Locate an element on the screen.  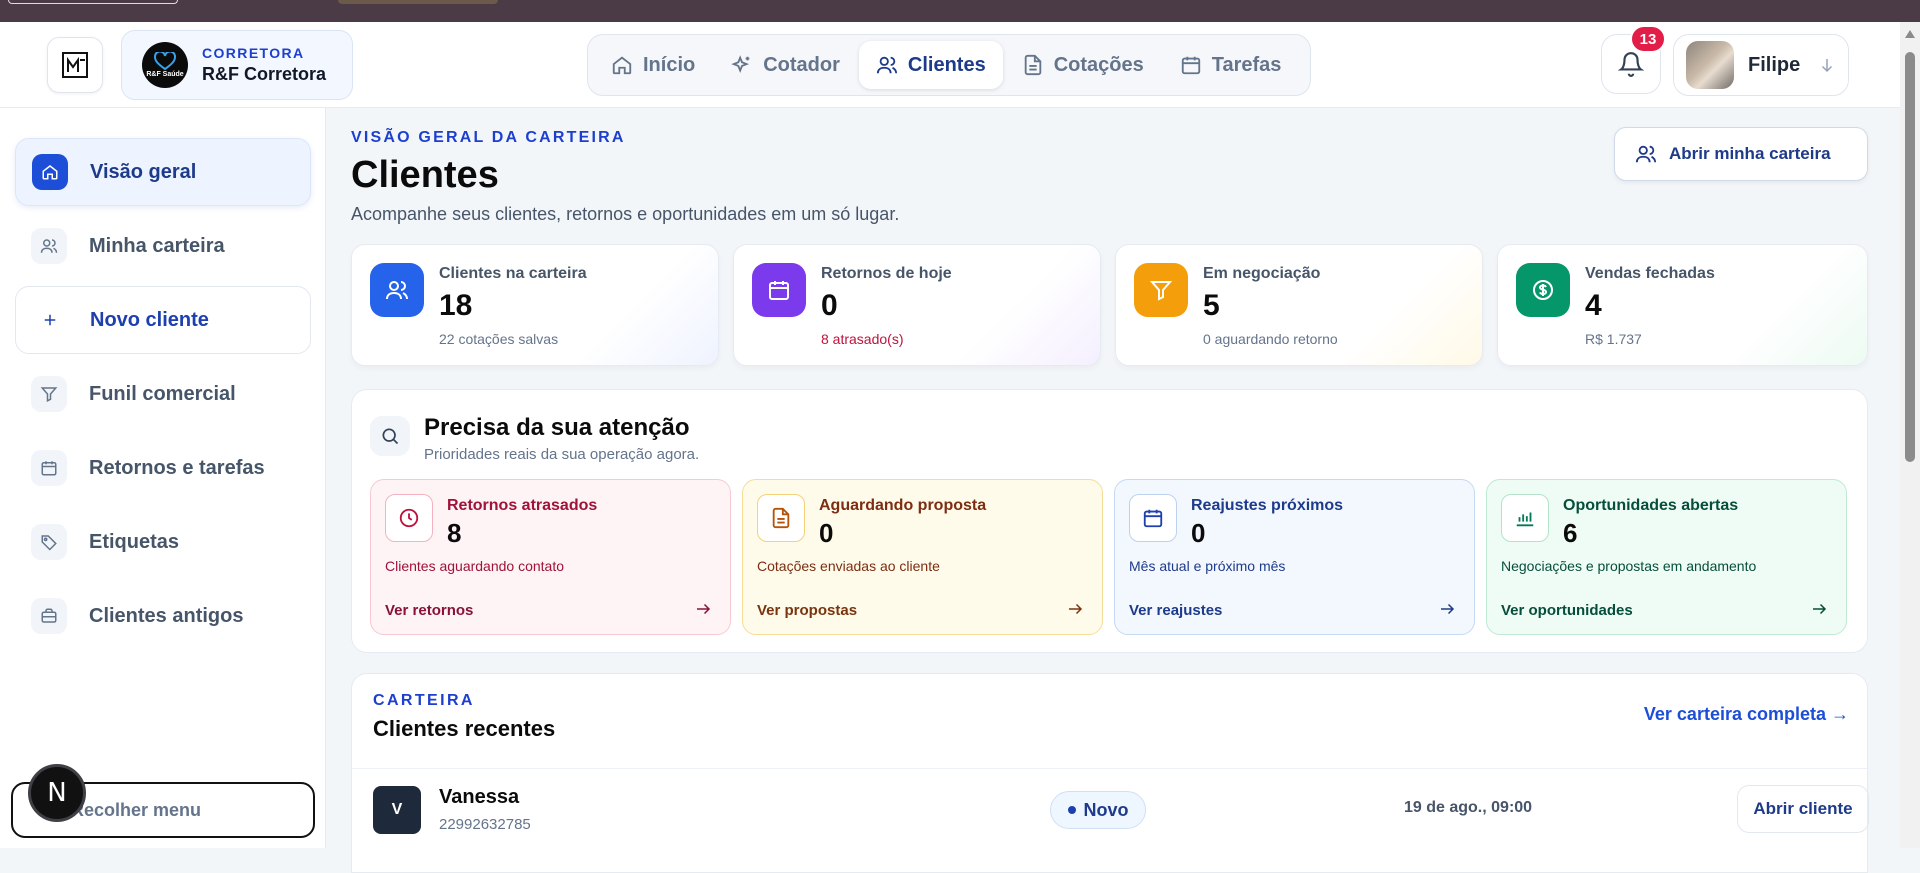
sidebar-item-label: Visão geral is located at coordinates (143, 171).